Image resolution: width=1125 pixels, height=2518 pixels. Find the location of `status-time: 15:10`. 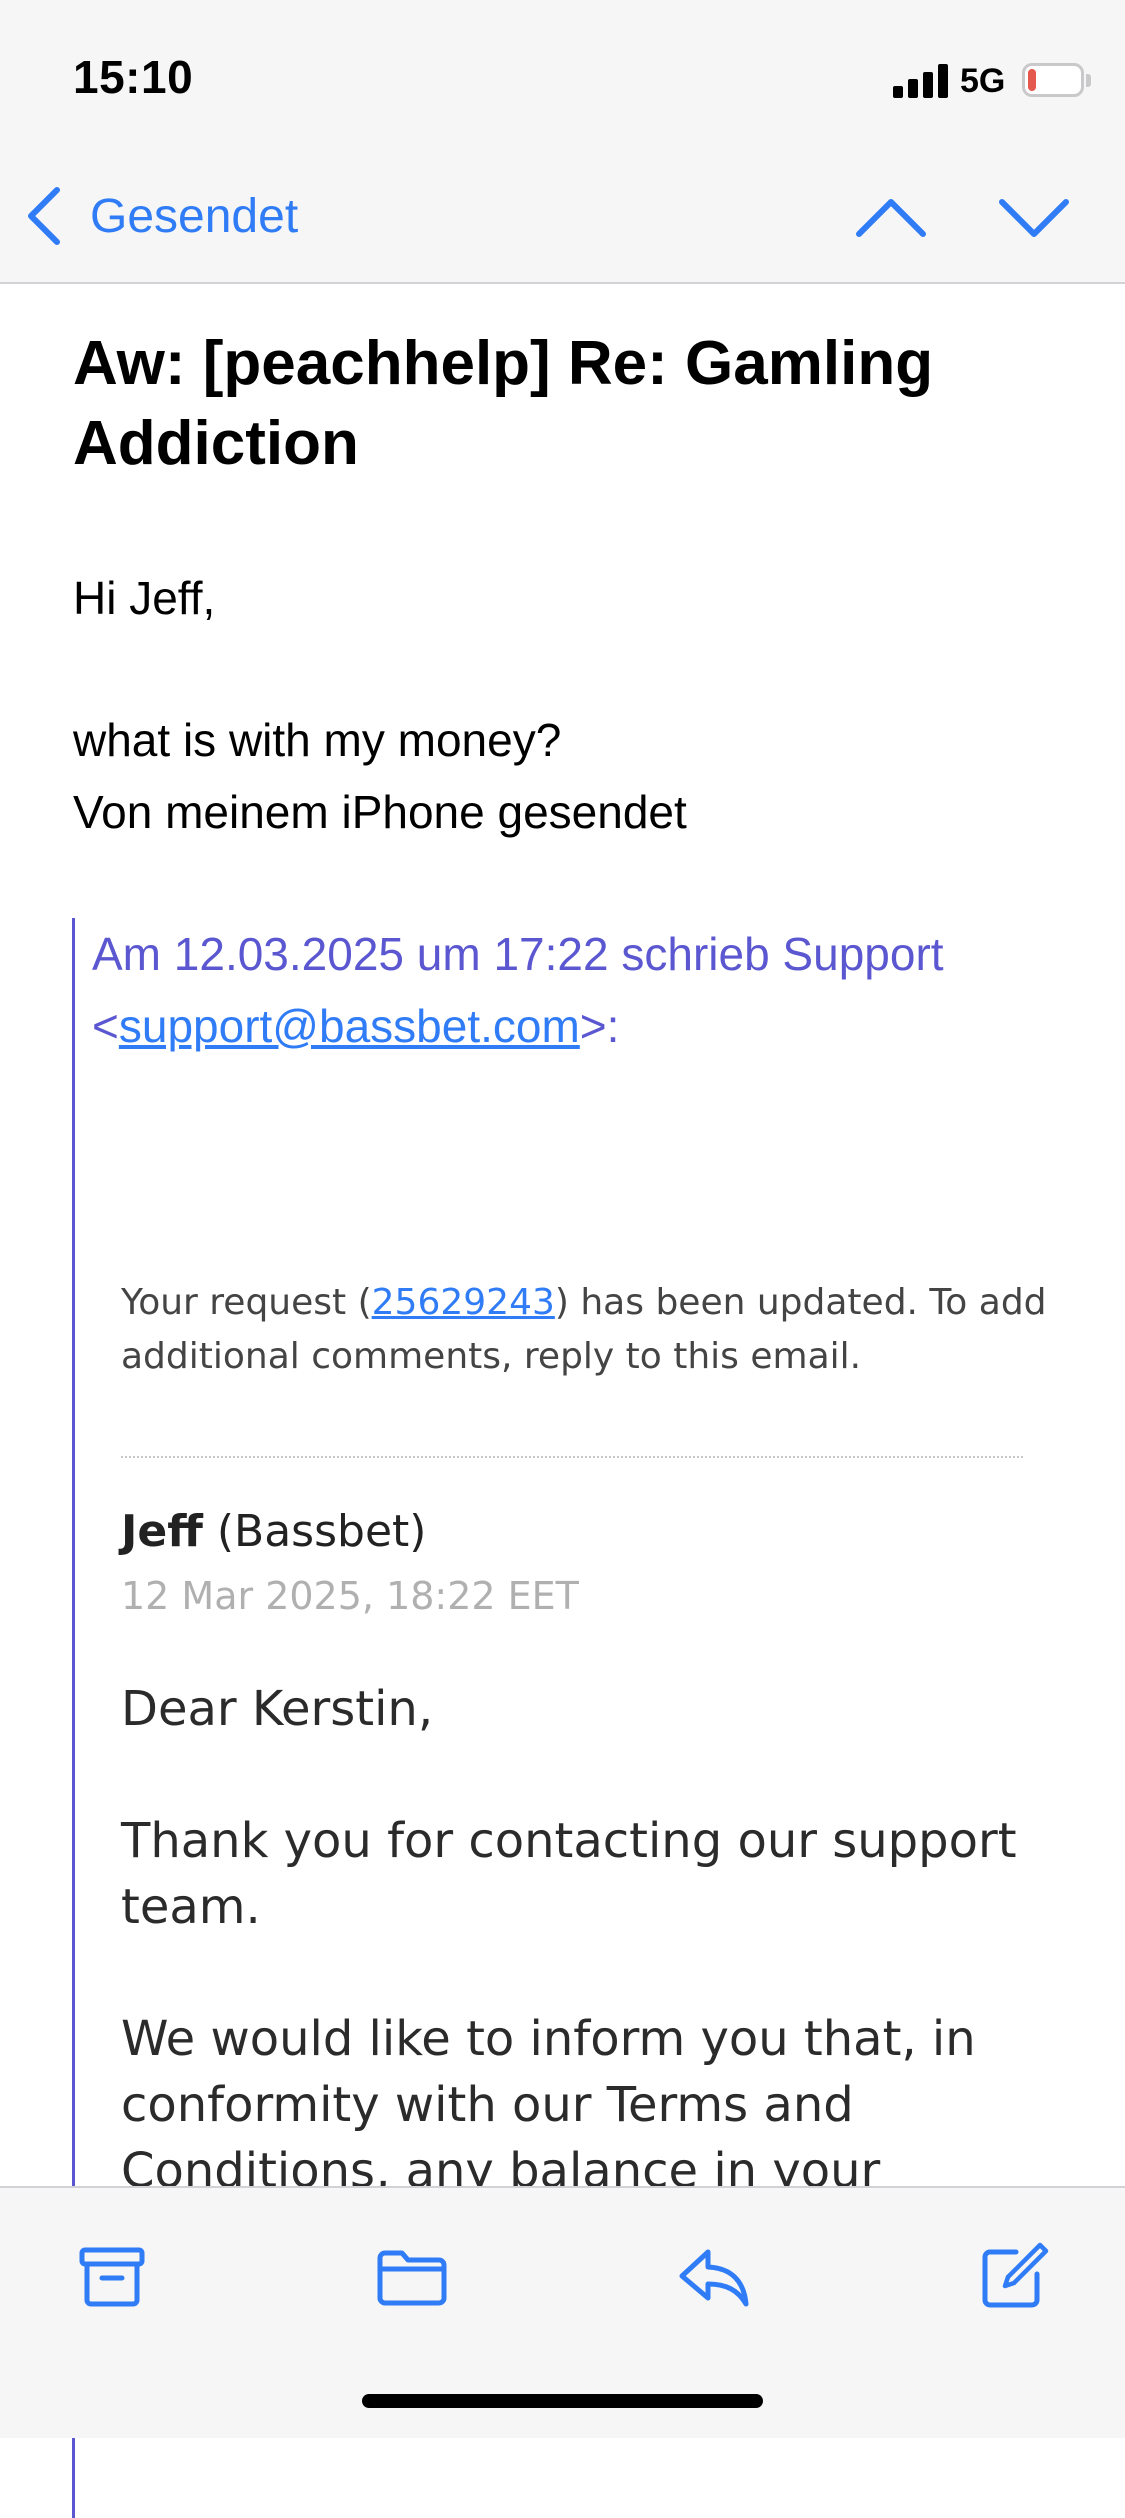

status-time: 15:10 is located at coordinates (133, 77).